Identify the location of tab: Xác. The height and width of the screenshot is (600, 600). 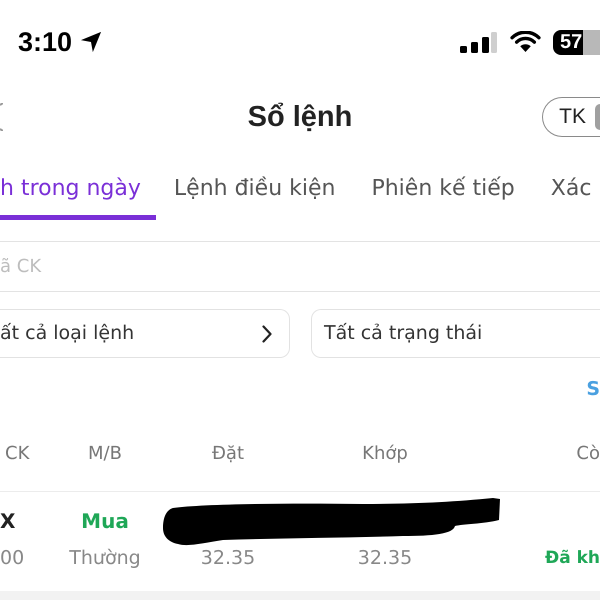
(566, 185).